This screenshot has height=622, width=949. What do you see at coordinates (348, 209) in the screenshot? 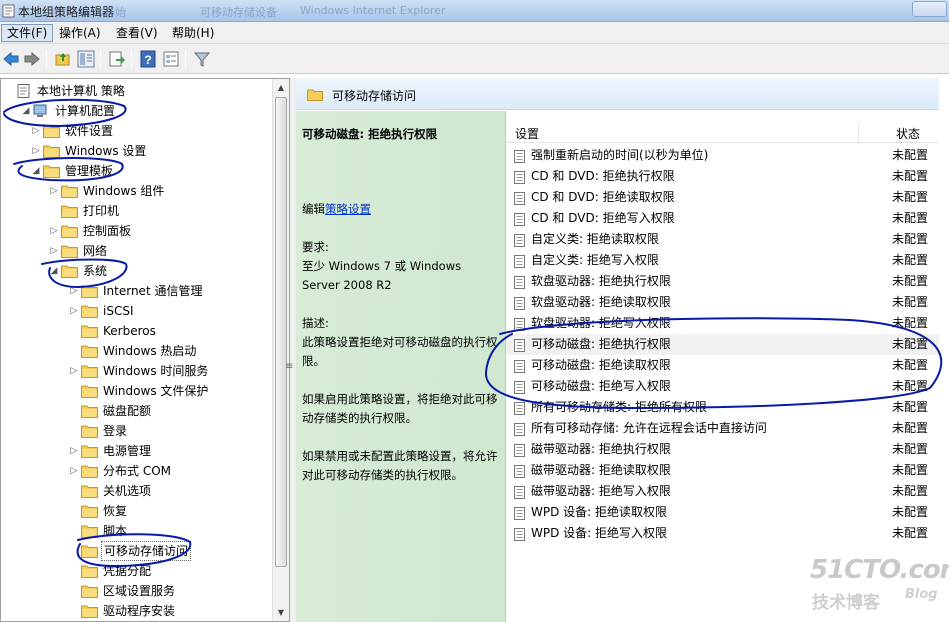
I see `edit-policy-link: 策略设置` at bounding box center [348, 209].